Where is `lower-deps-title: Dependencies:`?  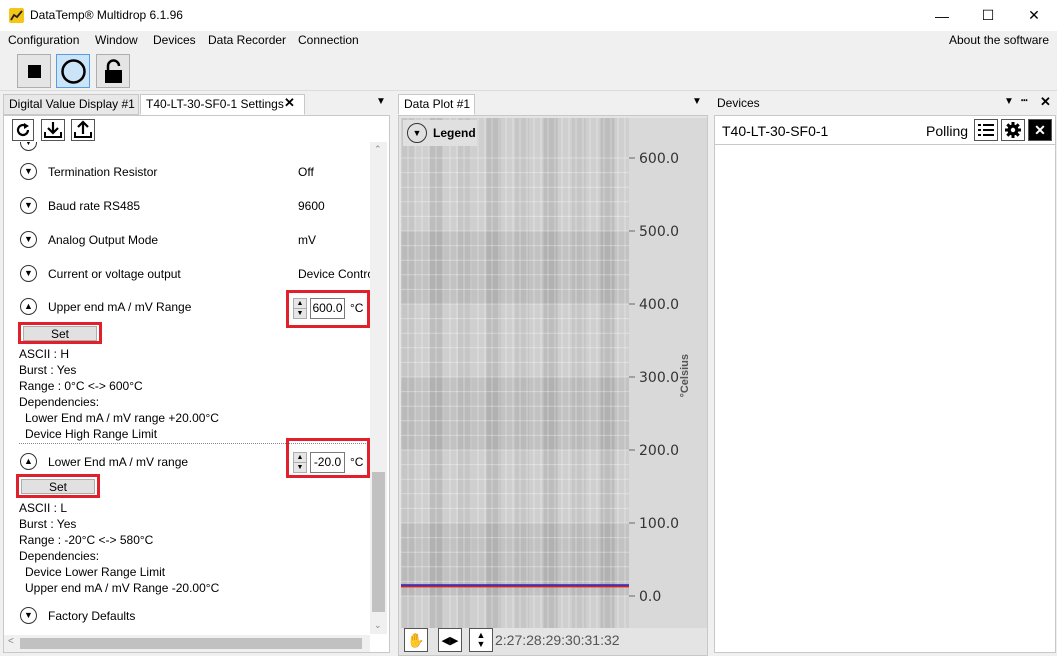 lower-deps-title: Dependencies: is located at coordinates (59, 556).